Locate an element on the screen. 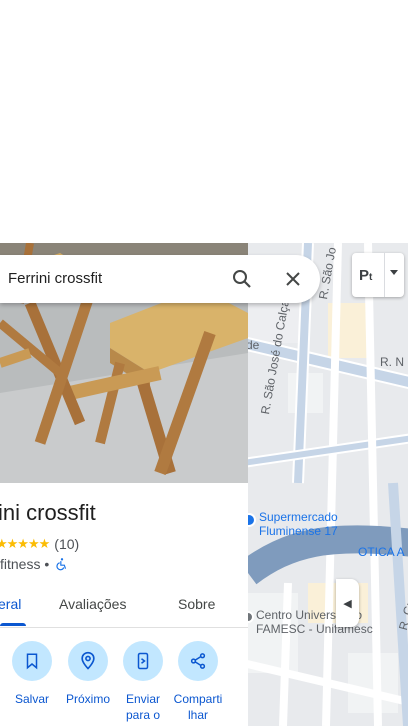 This screenshot has height=726, width=408. chevron-left-icon: ◀ is located at coordinates (347, 603).